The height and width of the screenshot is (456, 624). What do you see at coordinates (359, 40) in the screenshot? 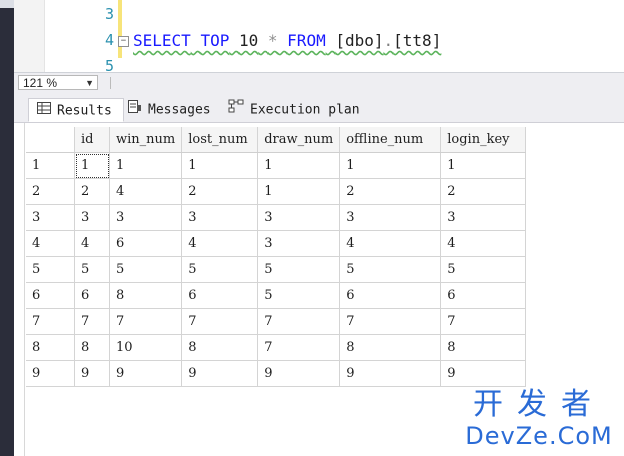
I see `schema-name: [dbo]` at bounding box center [359, 40].